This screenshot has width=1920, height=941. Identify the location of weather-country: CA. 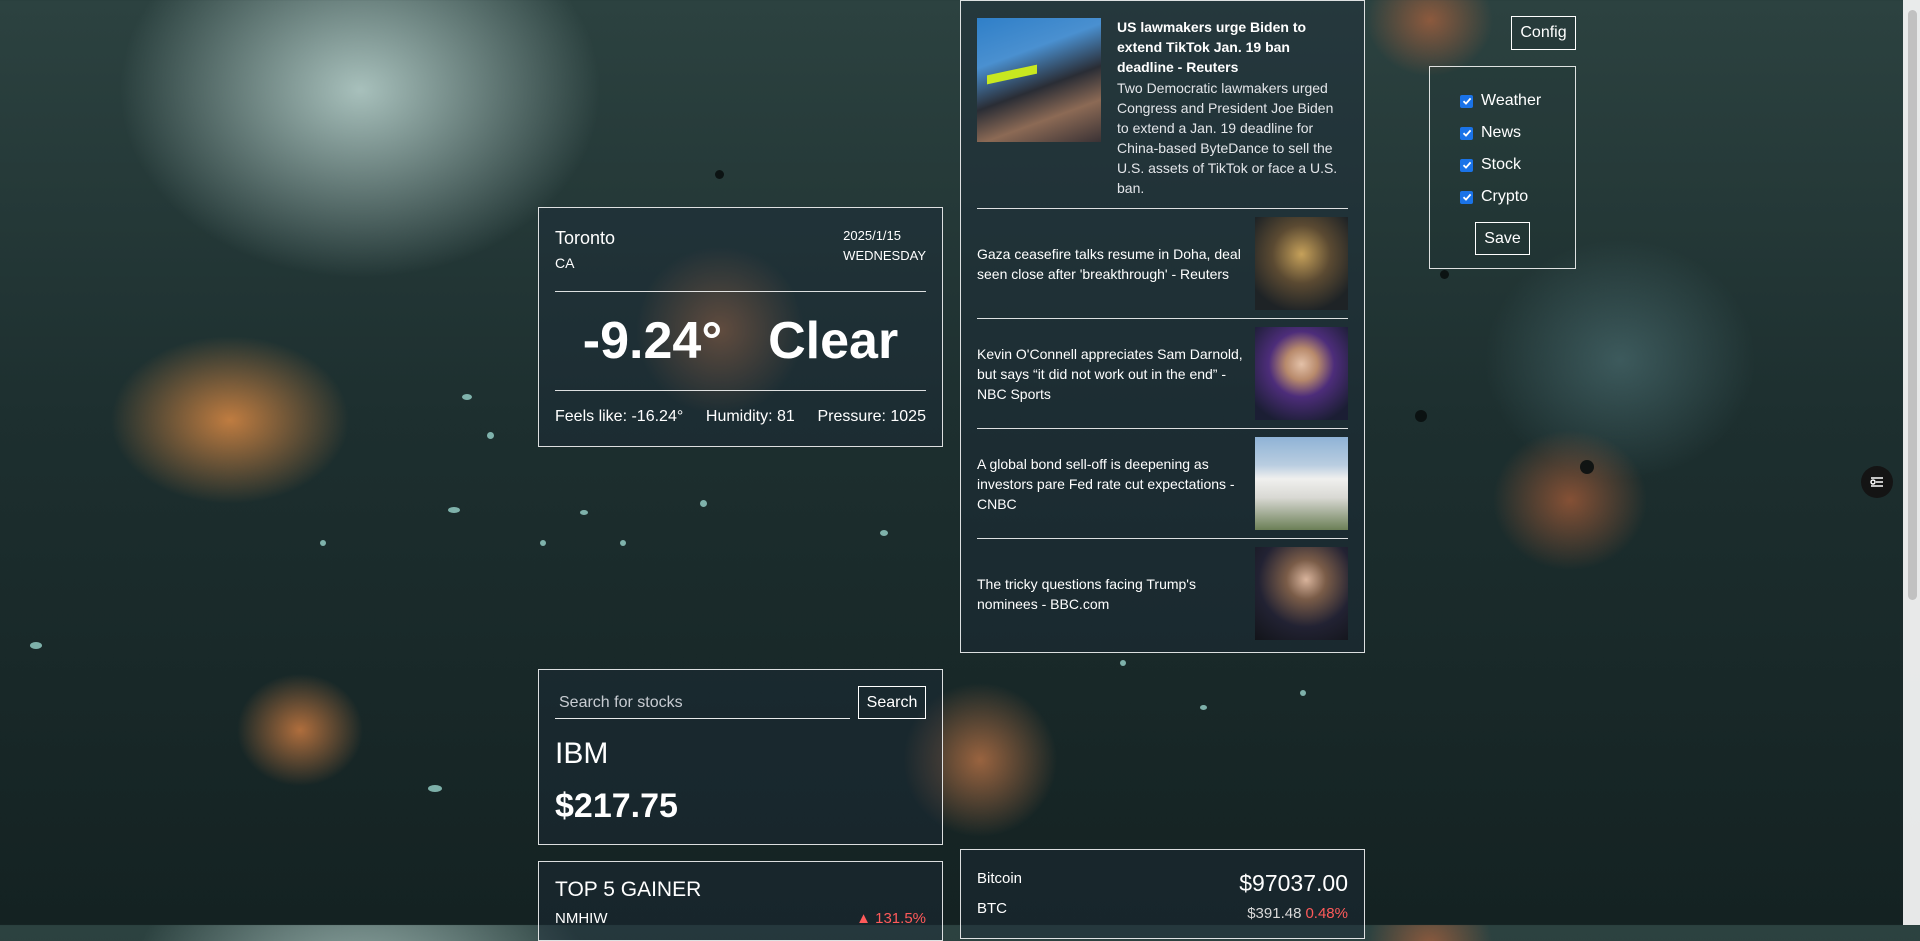
(565, 263).